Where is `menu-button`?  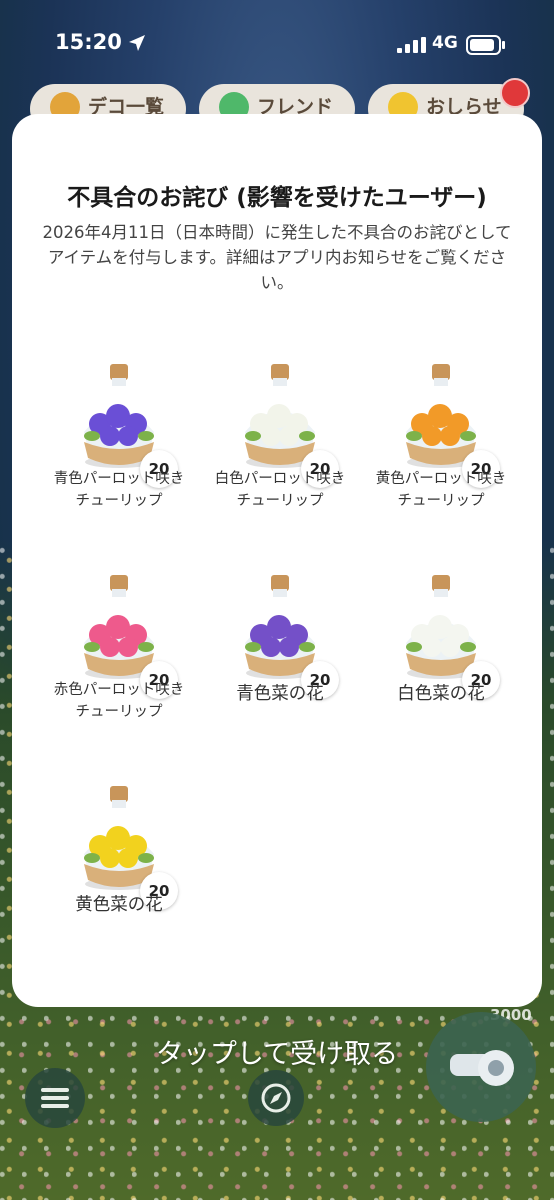 menu-button is located at coordinates (55, 1098).